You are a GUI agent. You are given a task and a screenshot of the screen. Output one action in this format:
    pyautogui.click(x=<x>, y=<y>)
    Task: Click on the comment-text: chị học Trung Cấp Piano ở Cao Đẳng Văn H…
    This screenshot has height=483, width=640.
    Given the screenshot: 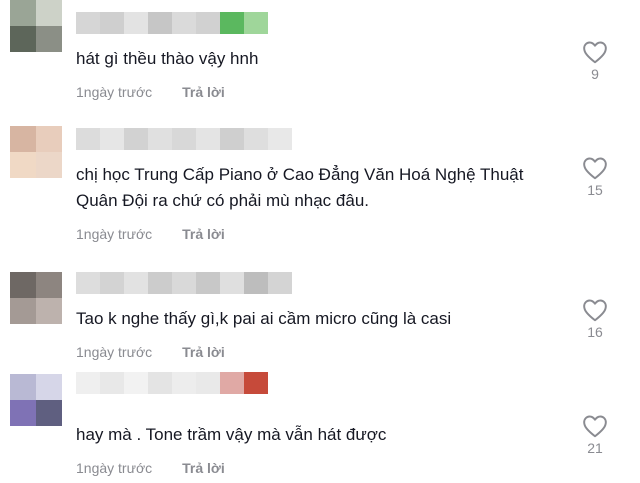 What is the action you would take?
    pyautogui.click(x=300, y=187)
    